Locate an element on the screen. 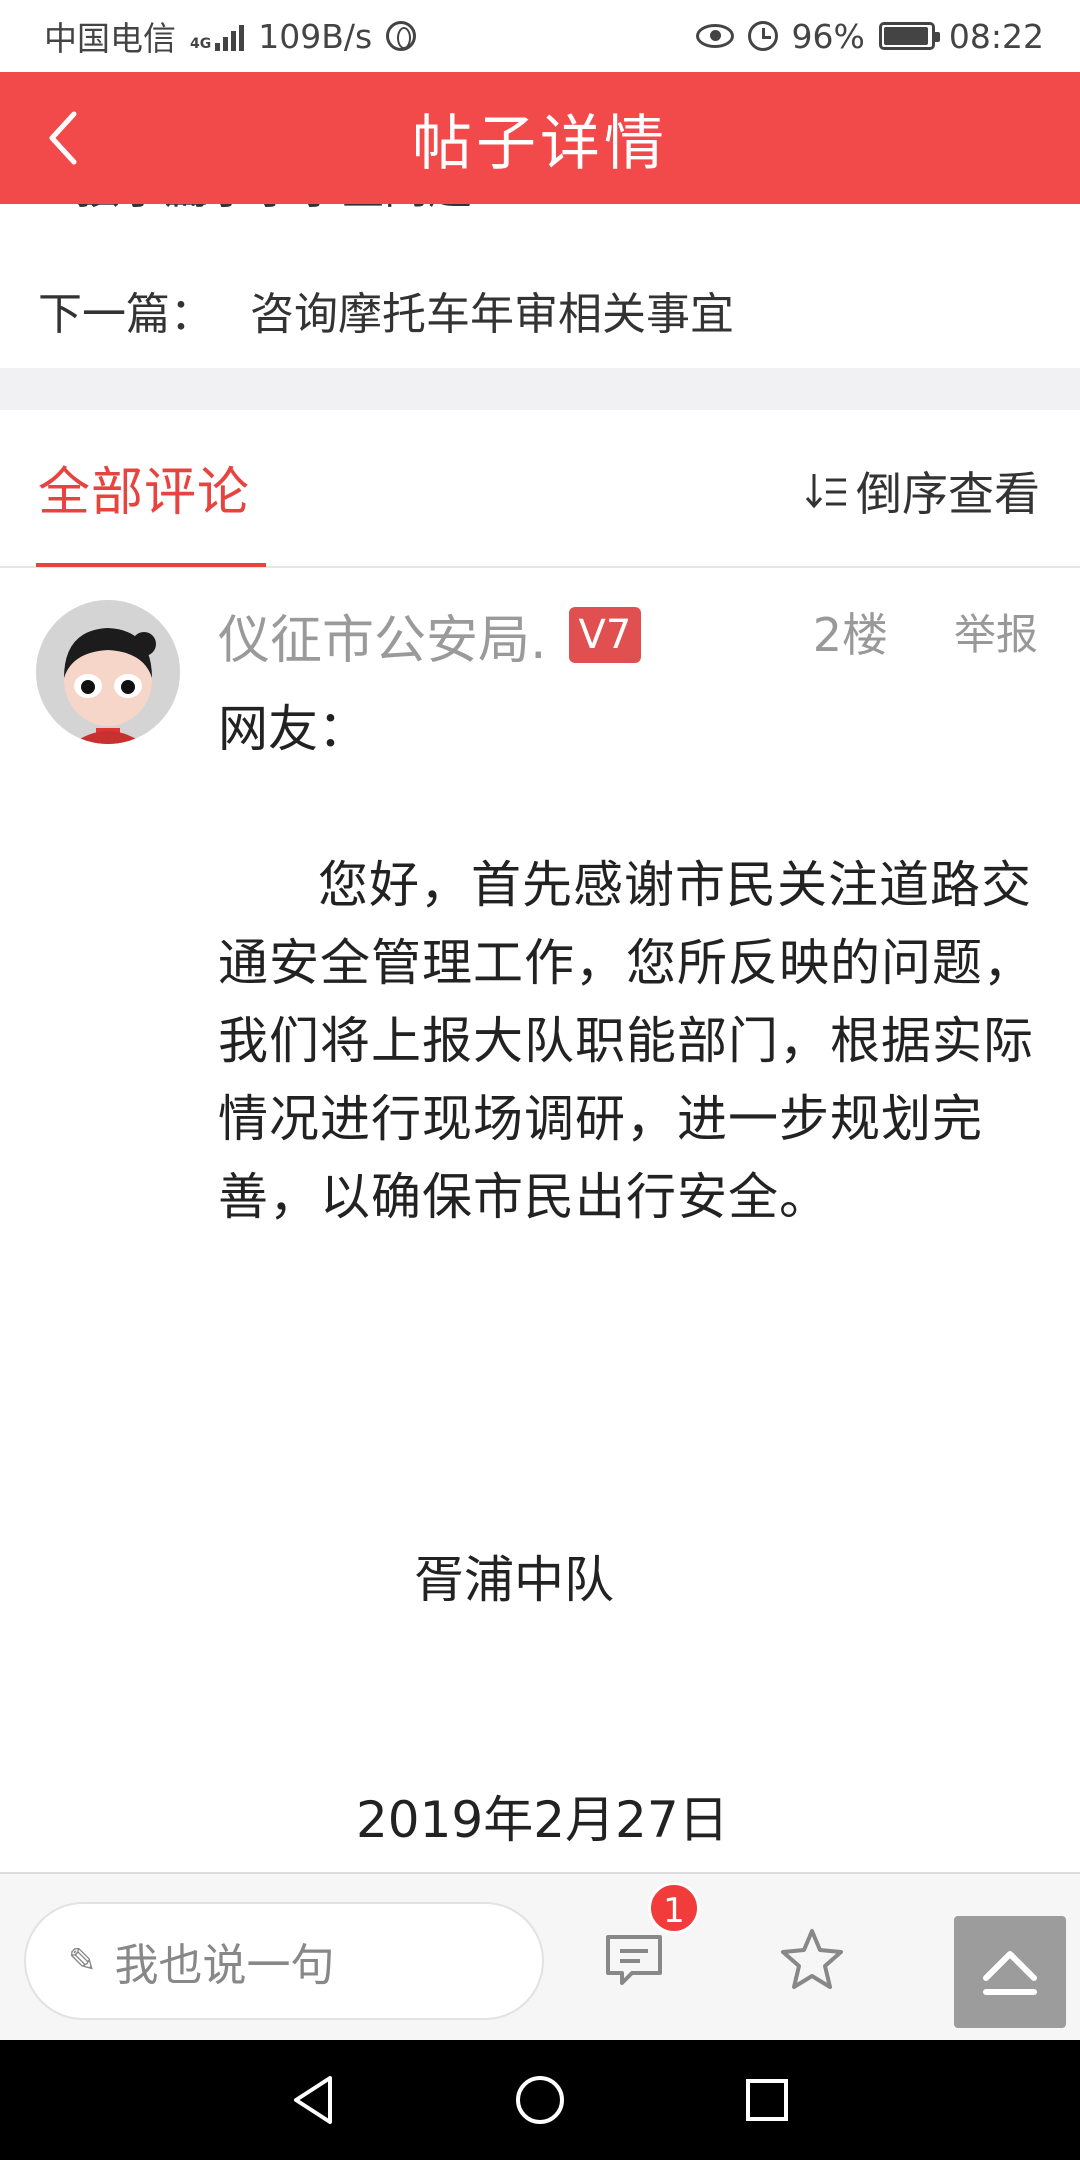  arrow-up-icon is located at coordinates (1010, 1973).